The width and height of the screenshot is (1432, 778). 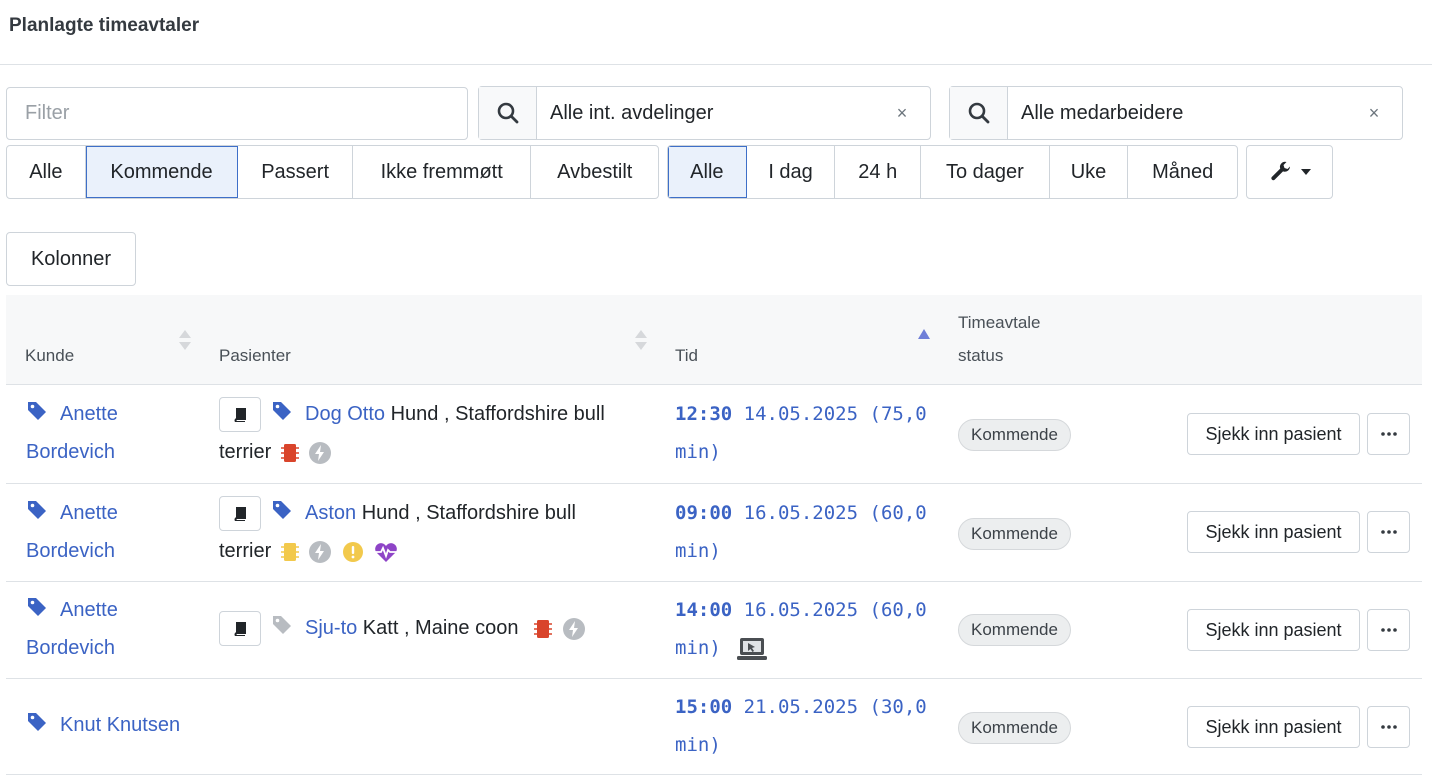 What do you see at coordinates (1280, 171) in the screenshot?
I see `wrench-icon` at bounding box center [1280, 171].